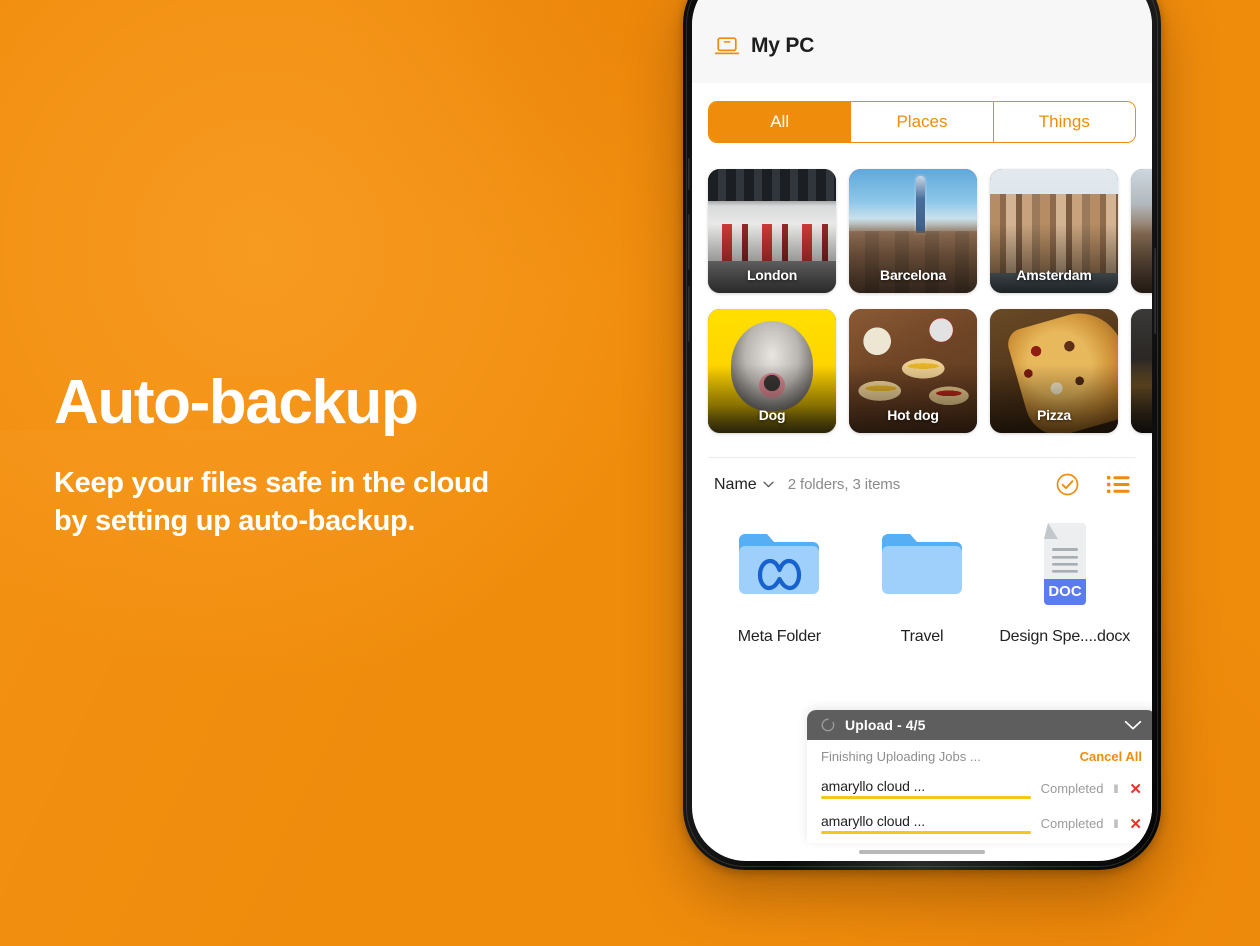  I want to click on item-count-label: 2 folders, 3 items, so click(844, 484).